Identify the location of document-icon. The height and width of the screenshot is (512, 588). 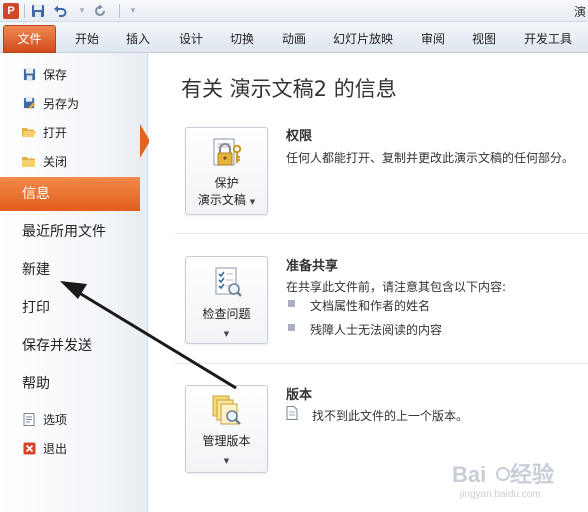
(292, 413).